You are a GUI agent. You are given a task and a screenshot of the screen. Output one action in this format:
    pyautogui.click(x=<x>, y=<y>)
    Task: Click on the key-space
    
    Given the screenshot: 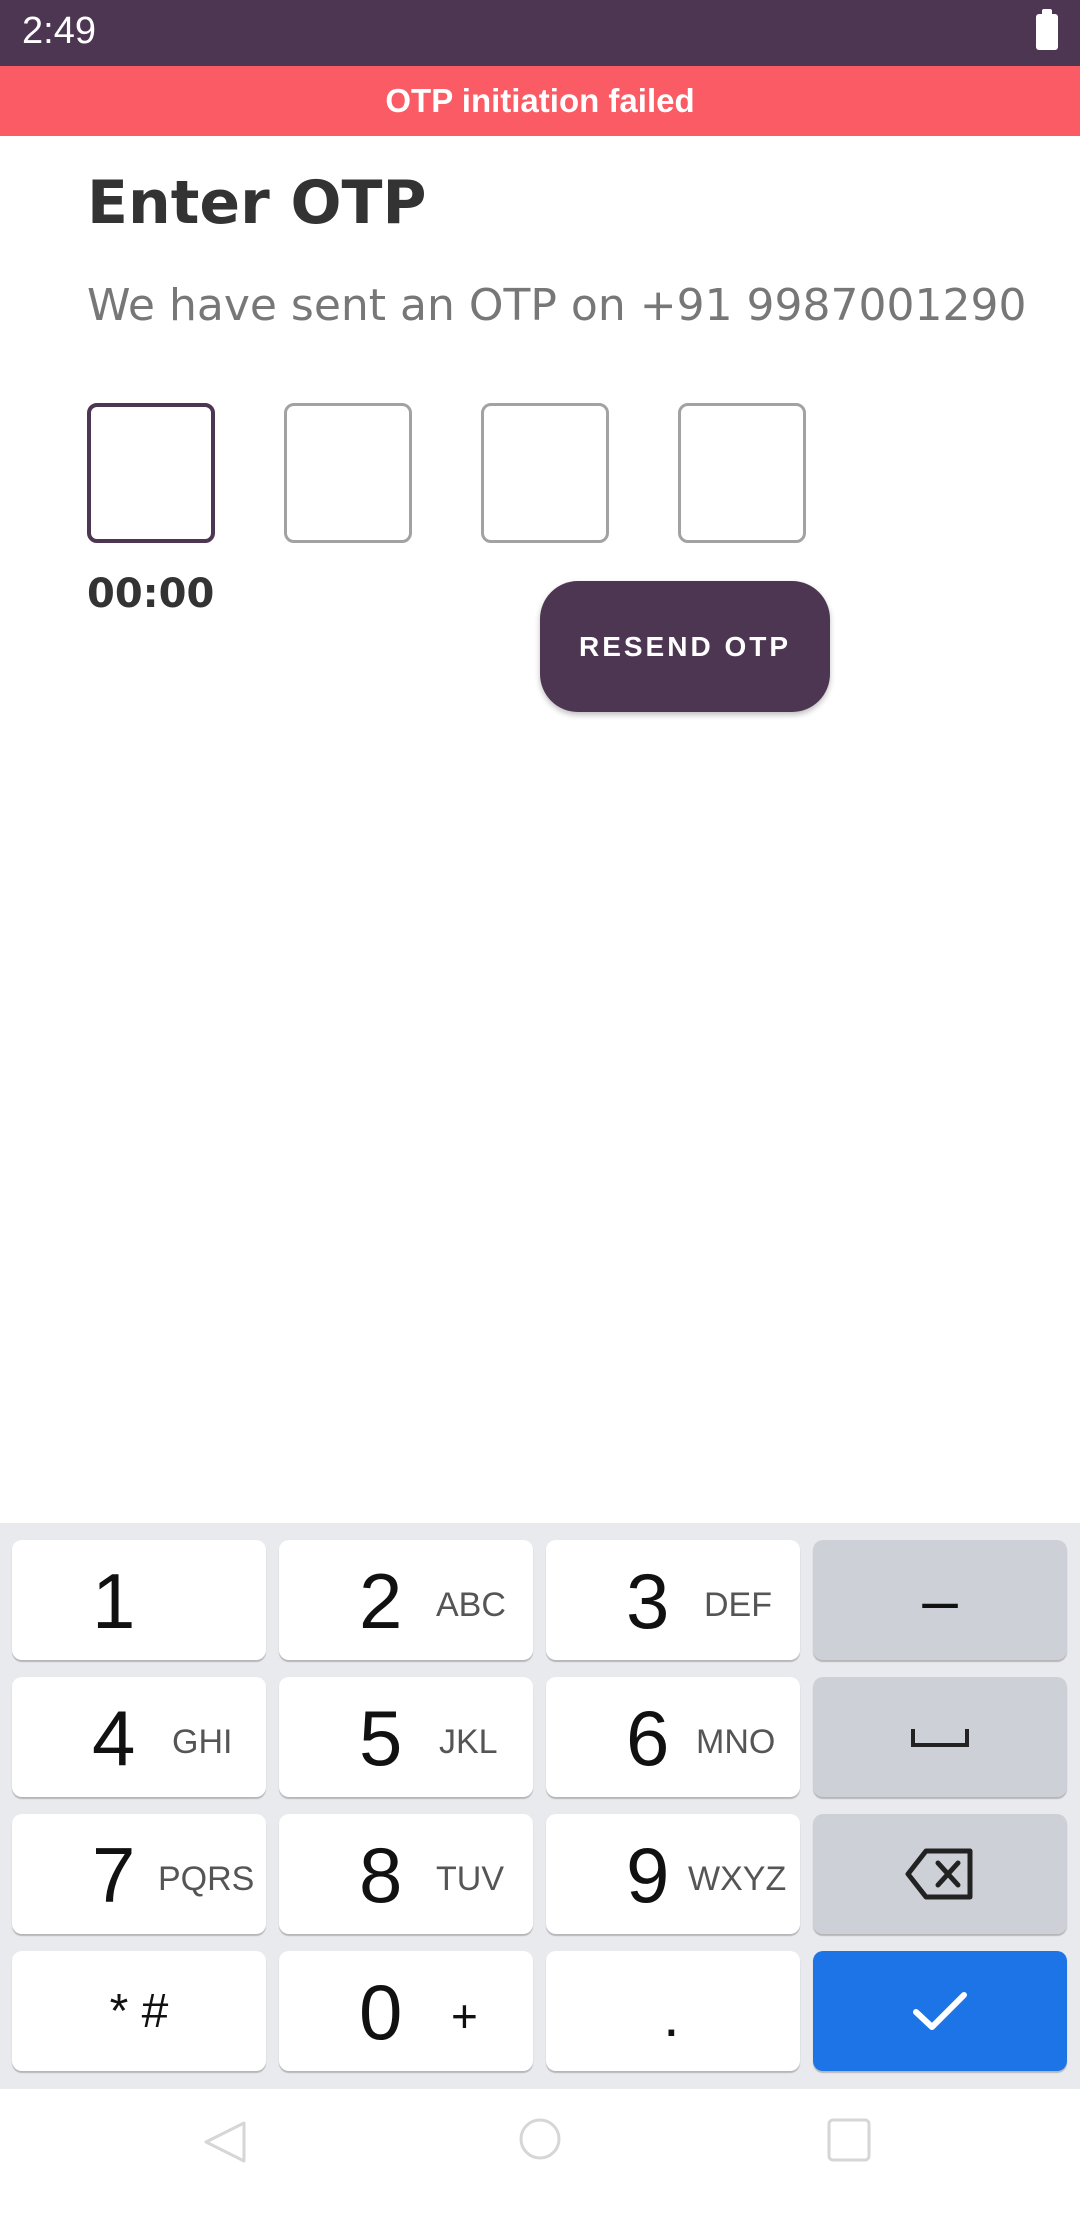 What is the action you would take?
    pyautogui.click(x=940, y=1737)
    